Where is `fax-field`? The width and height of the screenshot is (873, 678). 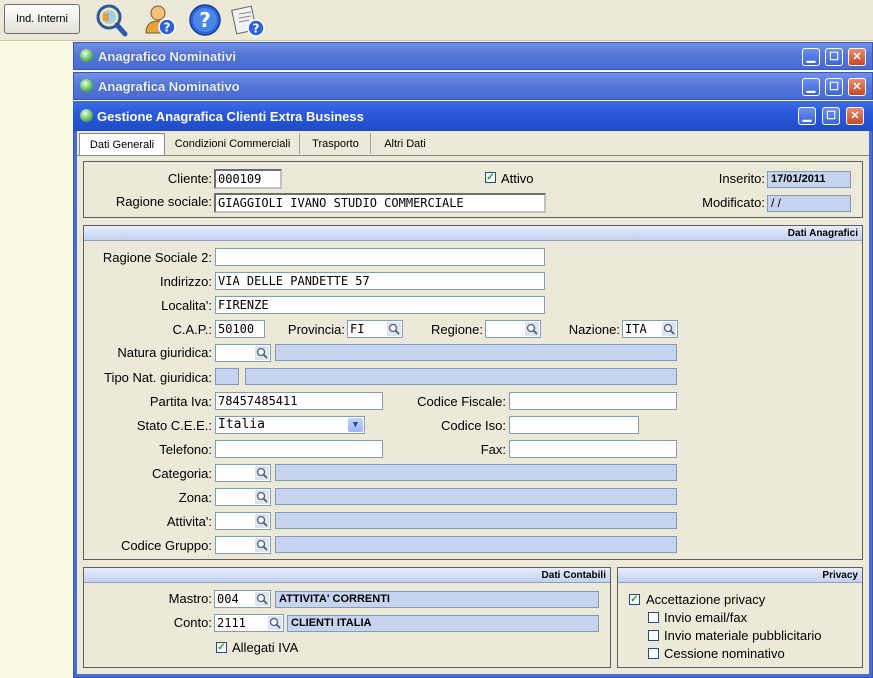
fax-field is located at coordinates (593, 449).